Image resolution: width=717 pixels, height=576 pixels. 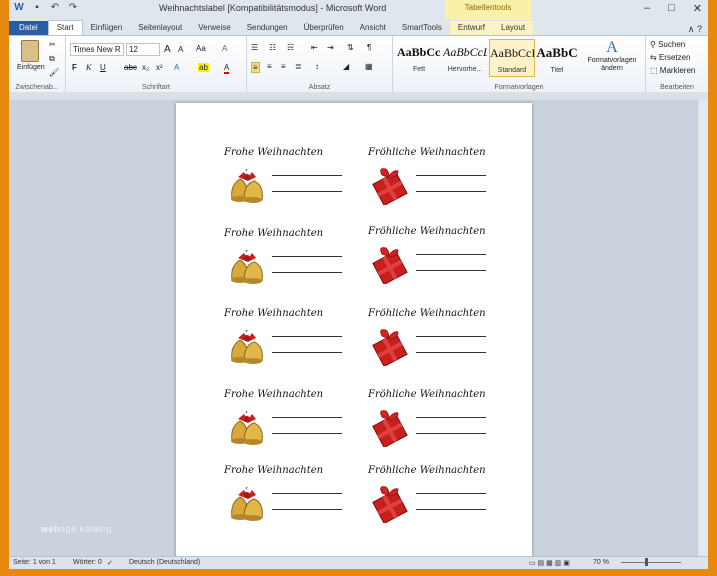 I want to click on replace-icon: ⇆, so click(x=653, y=57).